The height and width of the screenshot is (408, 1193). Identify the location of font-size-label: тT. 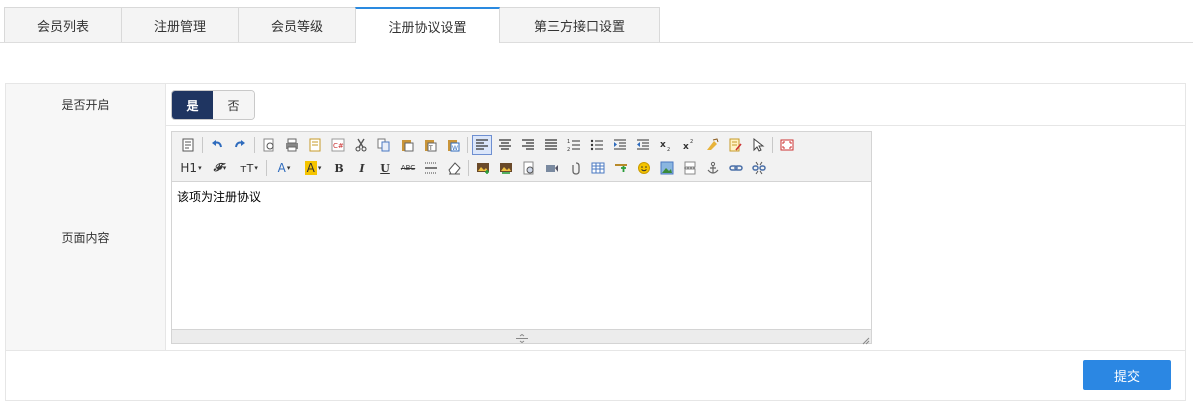
(247, 168).